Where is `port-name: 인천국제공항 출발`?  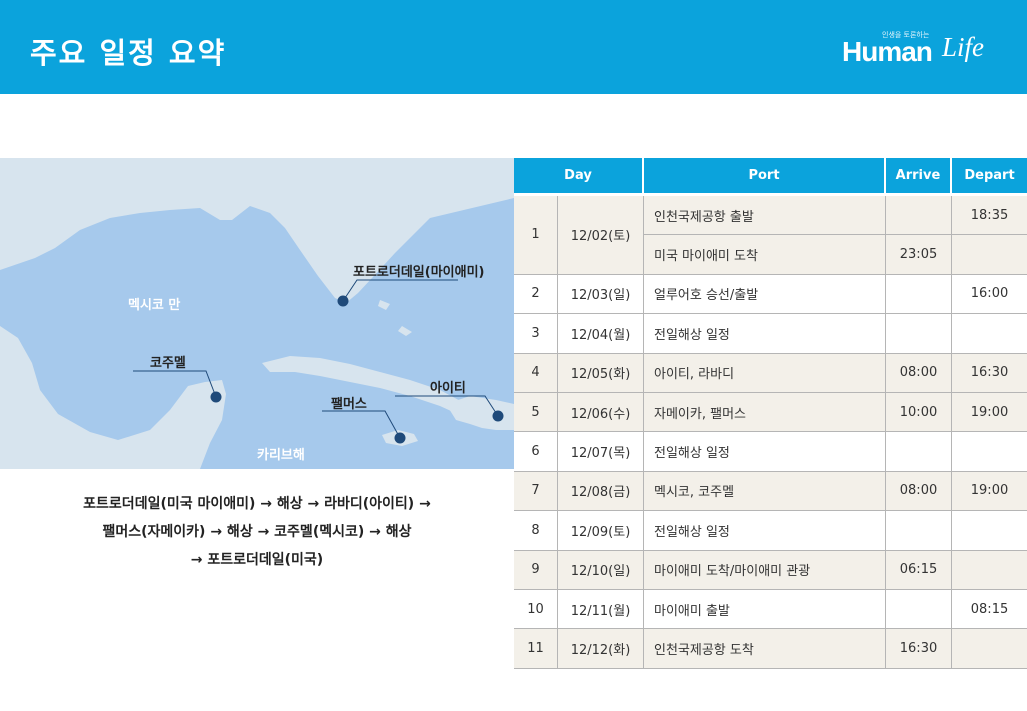 port-name: 인천국제공항 출발 is located at coordinates (765, 216).